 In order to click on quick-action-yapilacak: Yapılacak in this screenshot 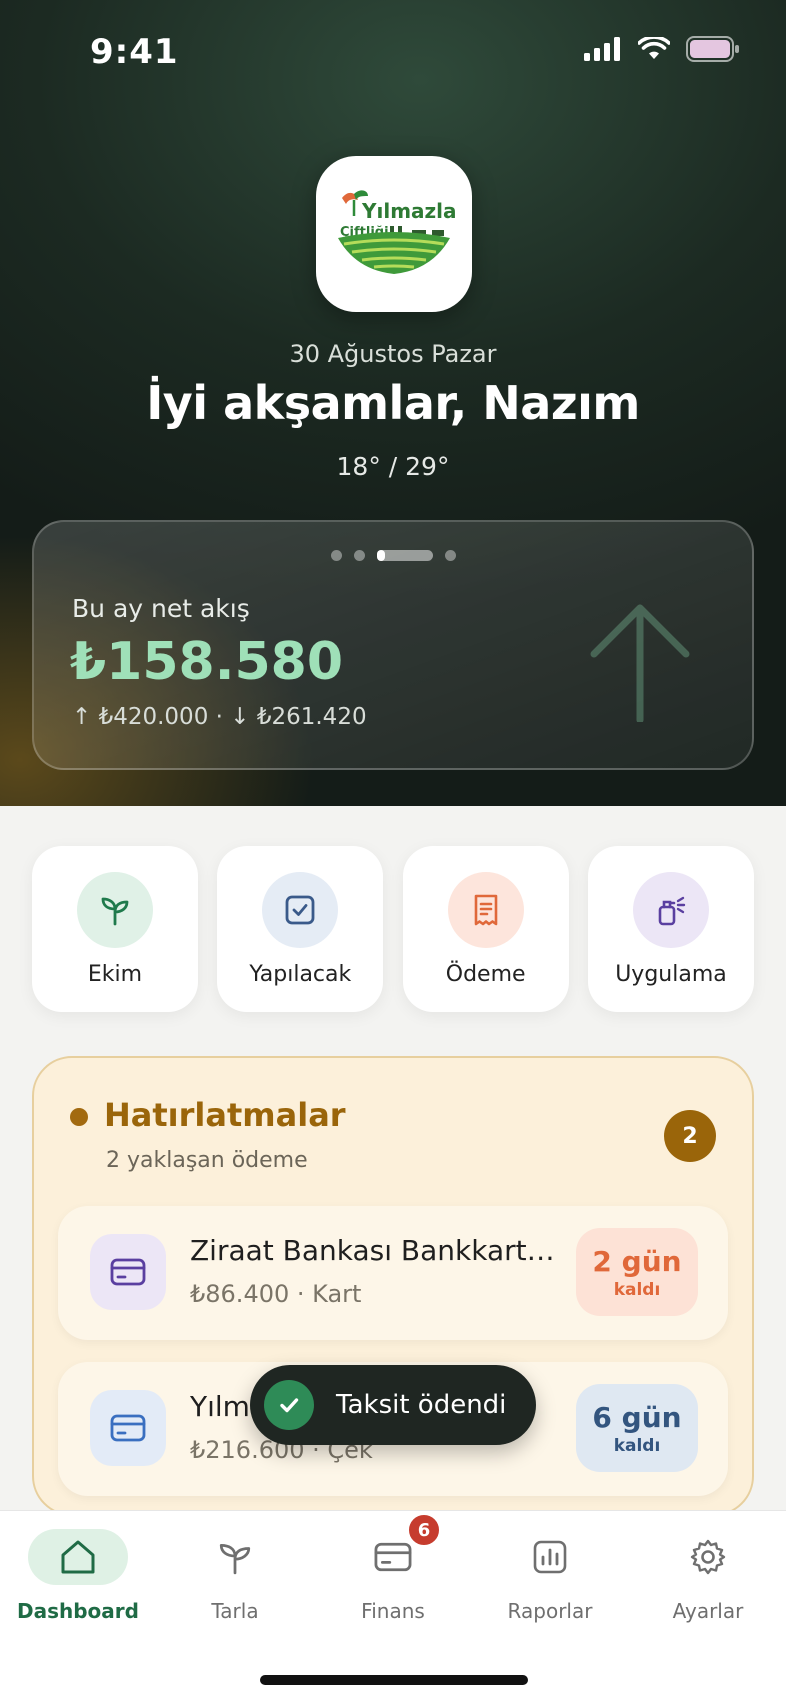, I will do `click(300, 929)`.